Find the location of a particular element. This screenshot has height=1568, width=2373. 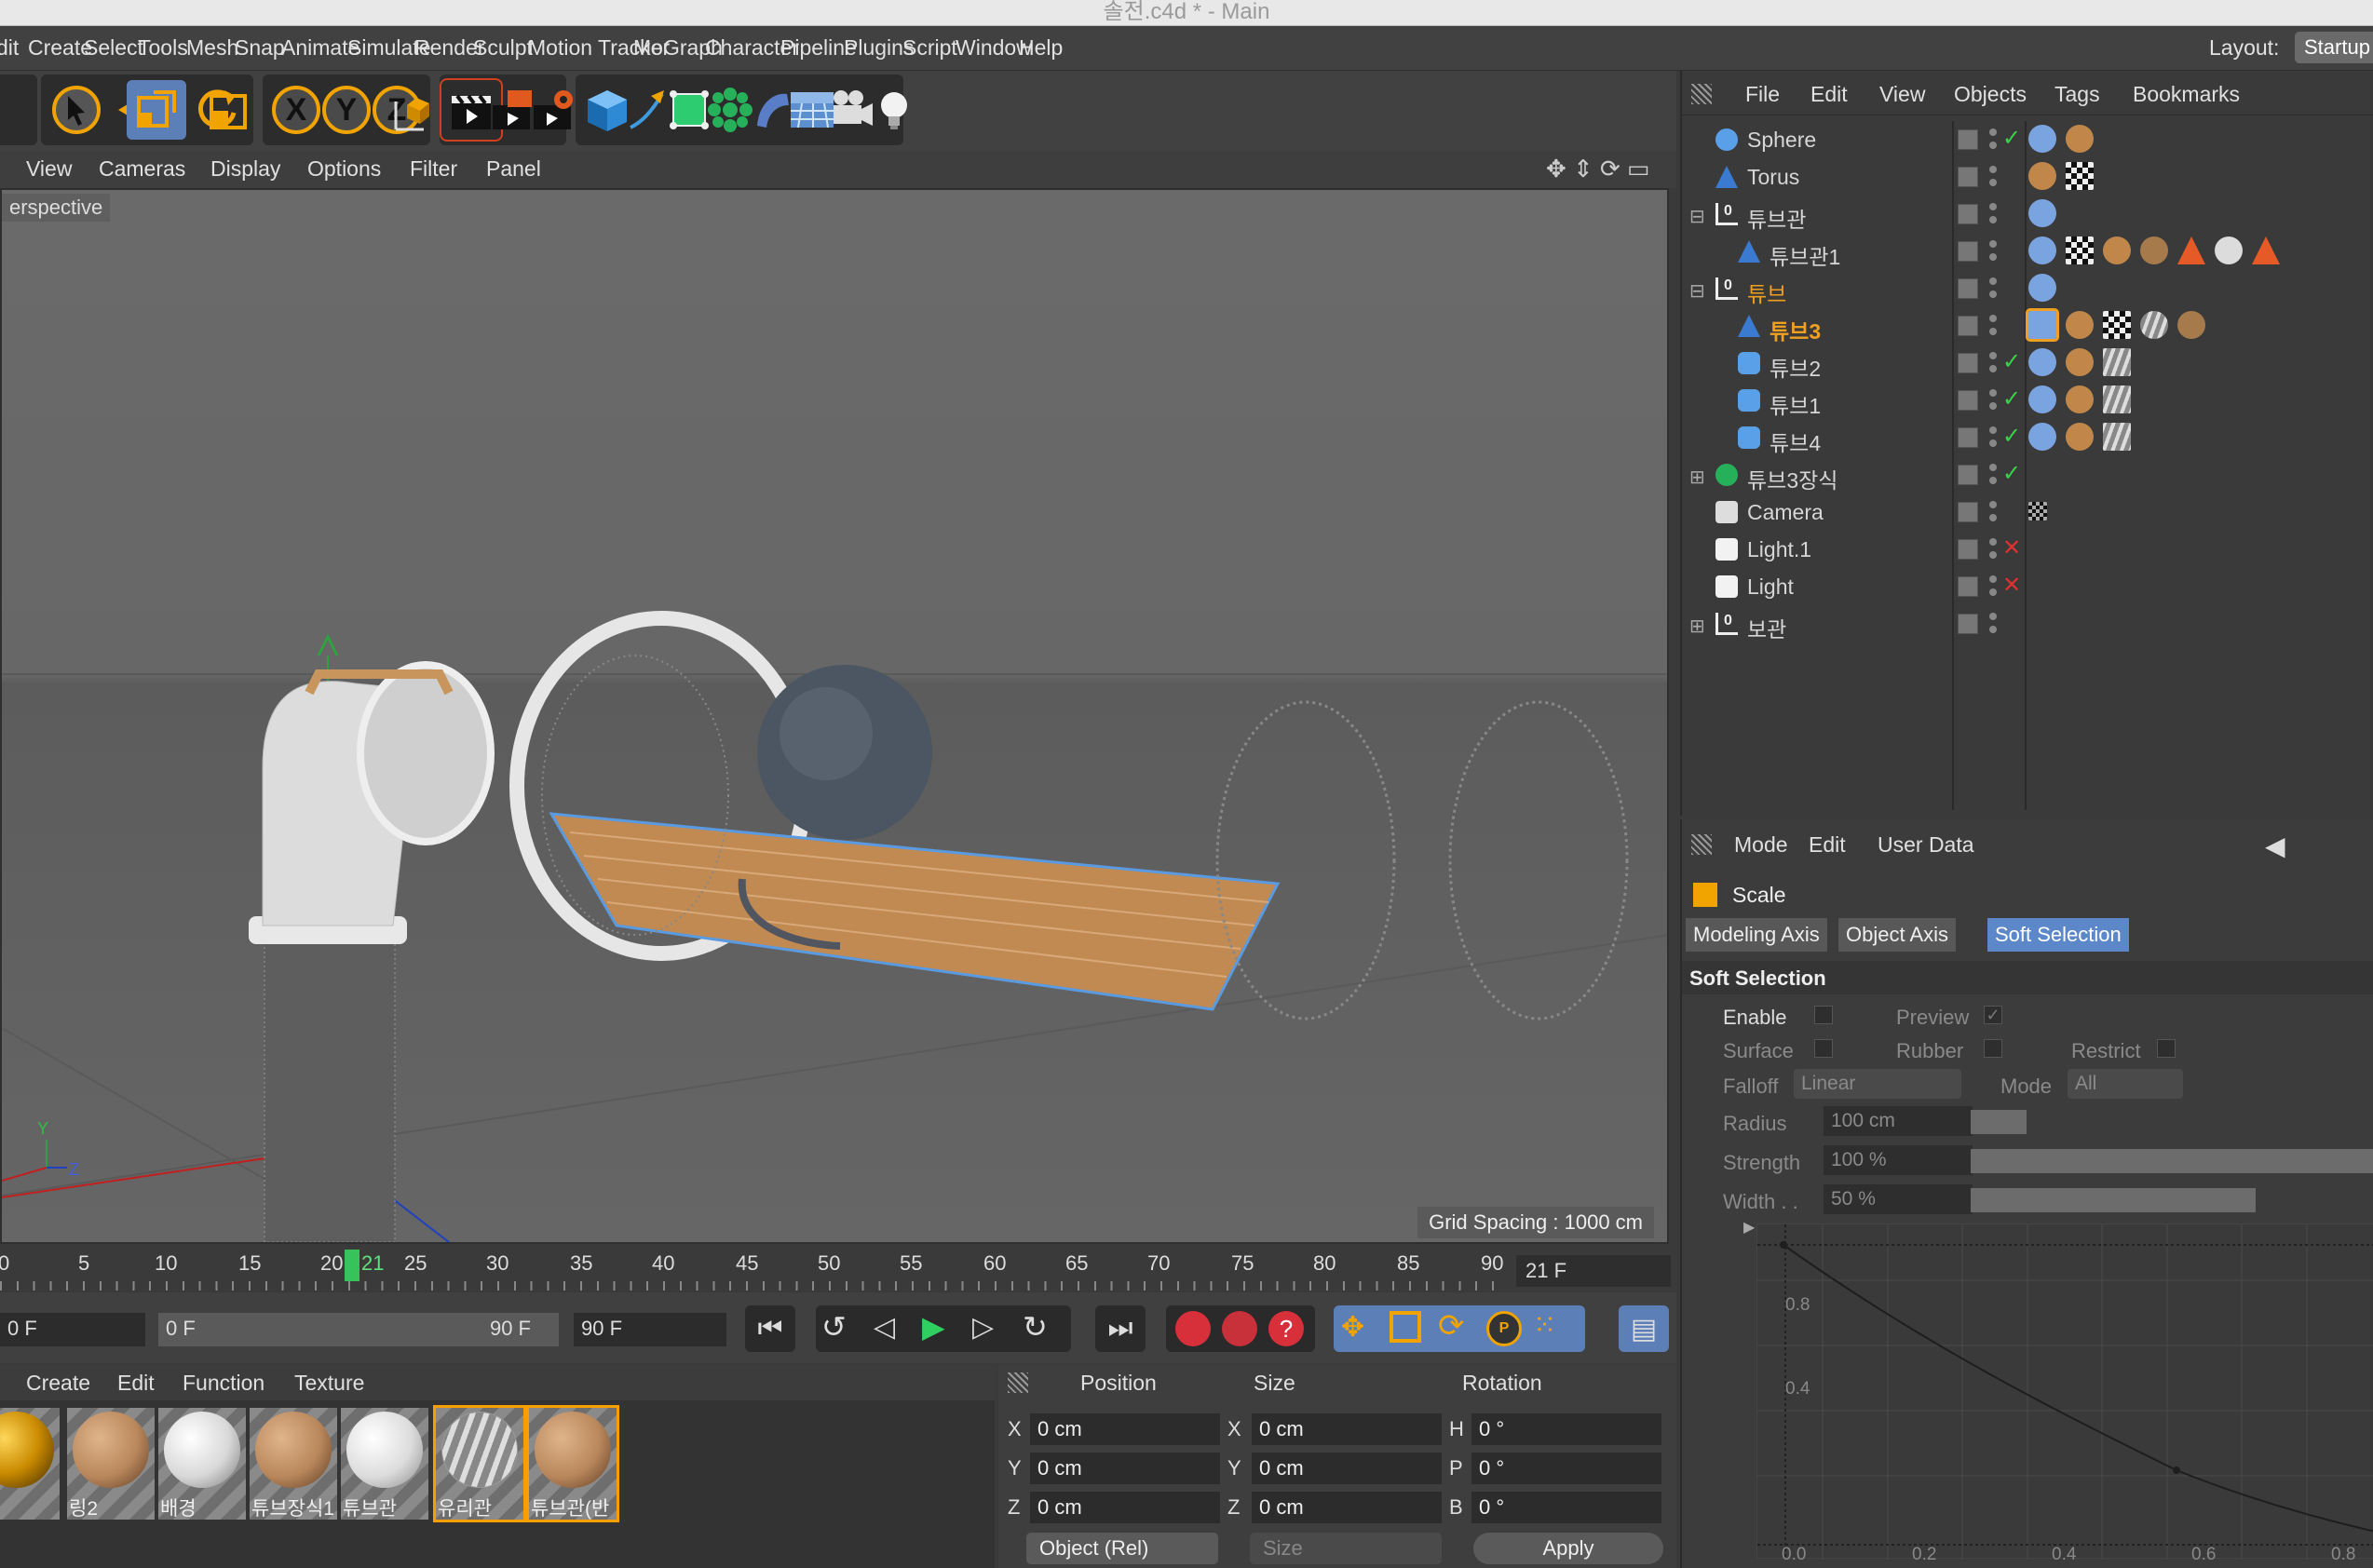

material-menu-edit: Edit is located at coordinates (136, 1383).